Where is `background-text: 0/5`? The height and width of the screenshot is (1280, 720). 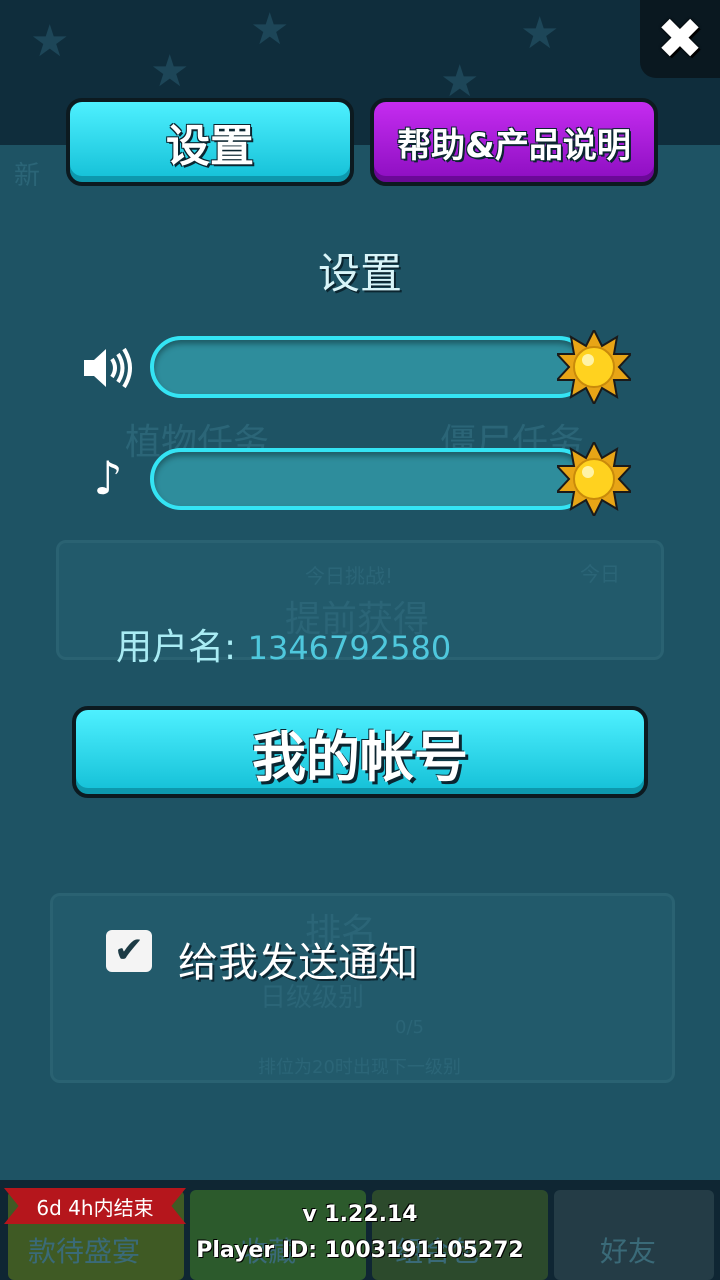 background-text: 0/5 is located at coordinates (409, 1027).